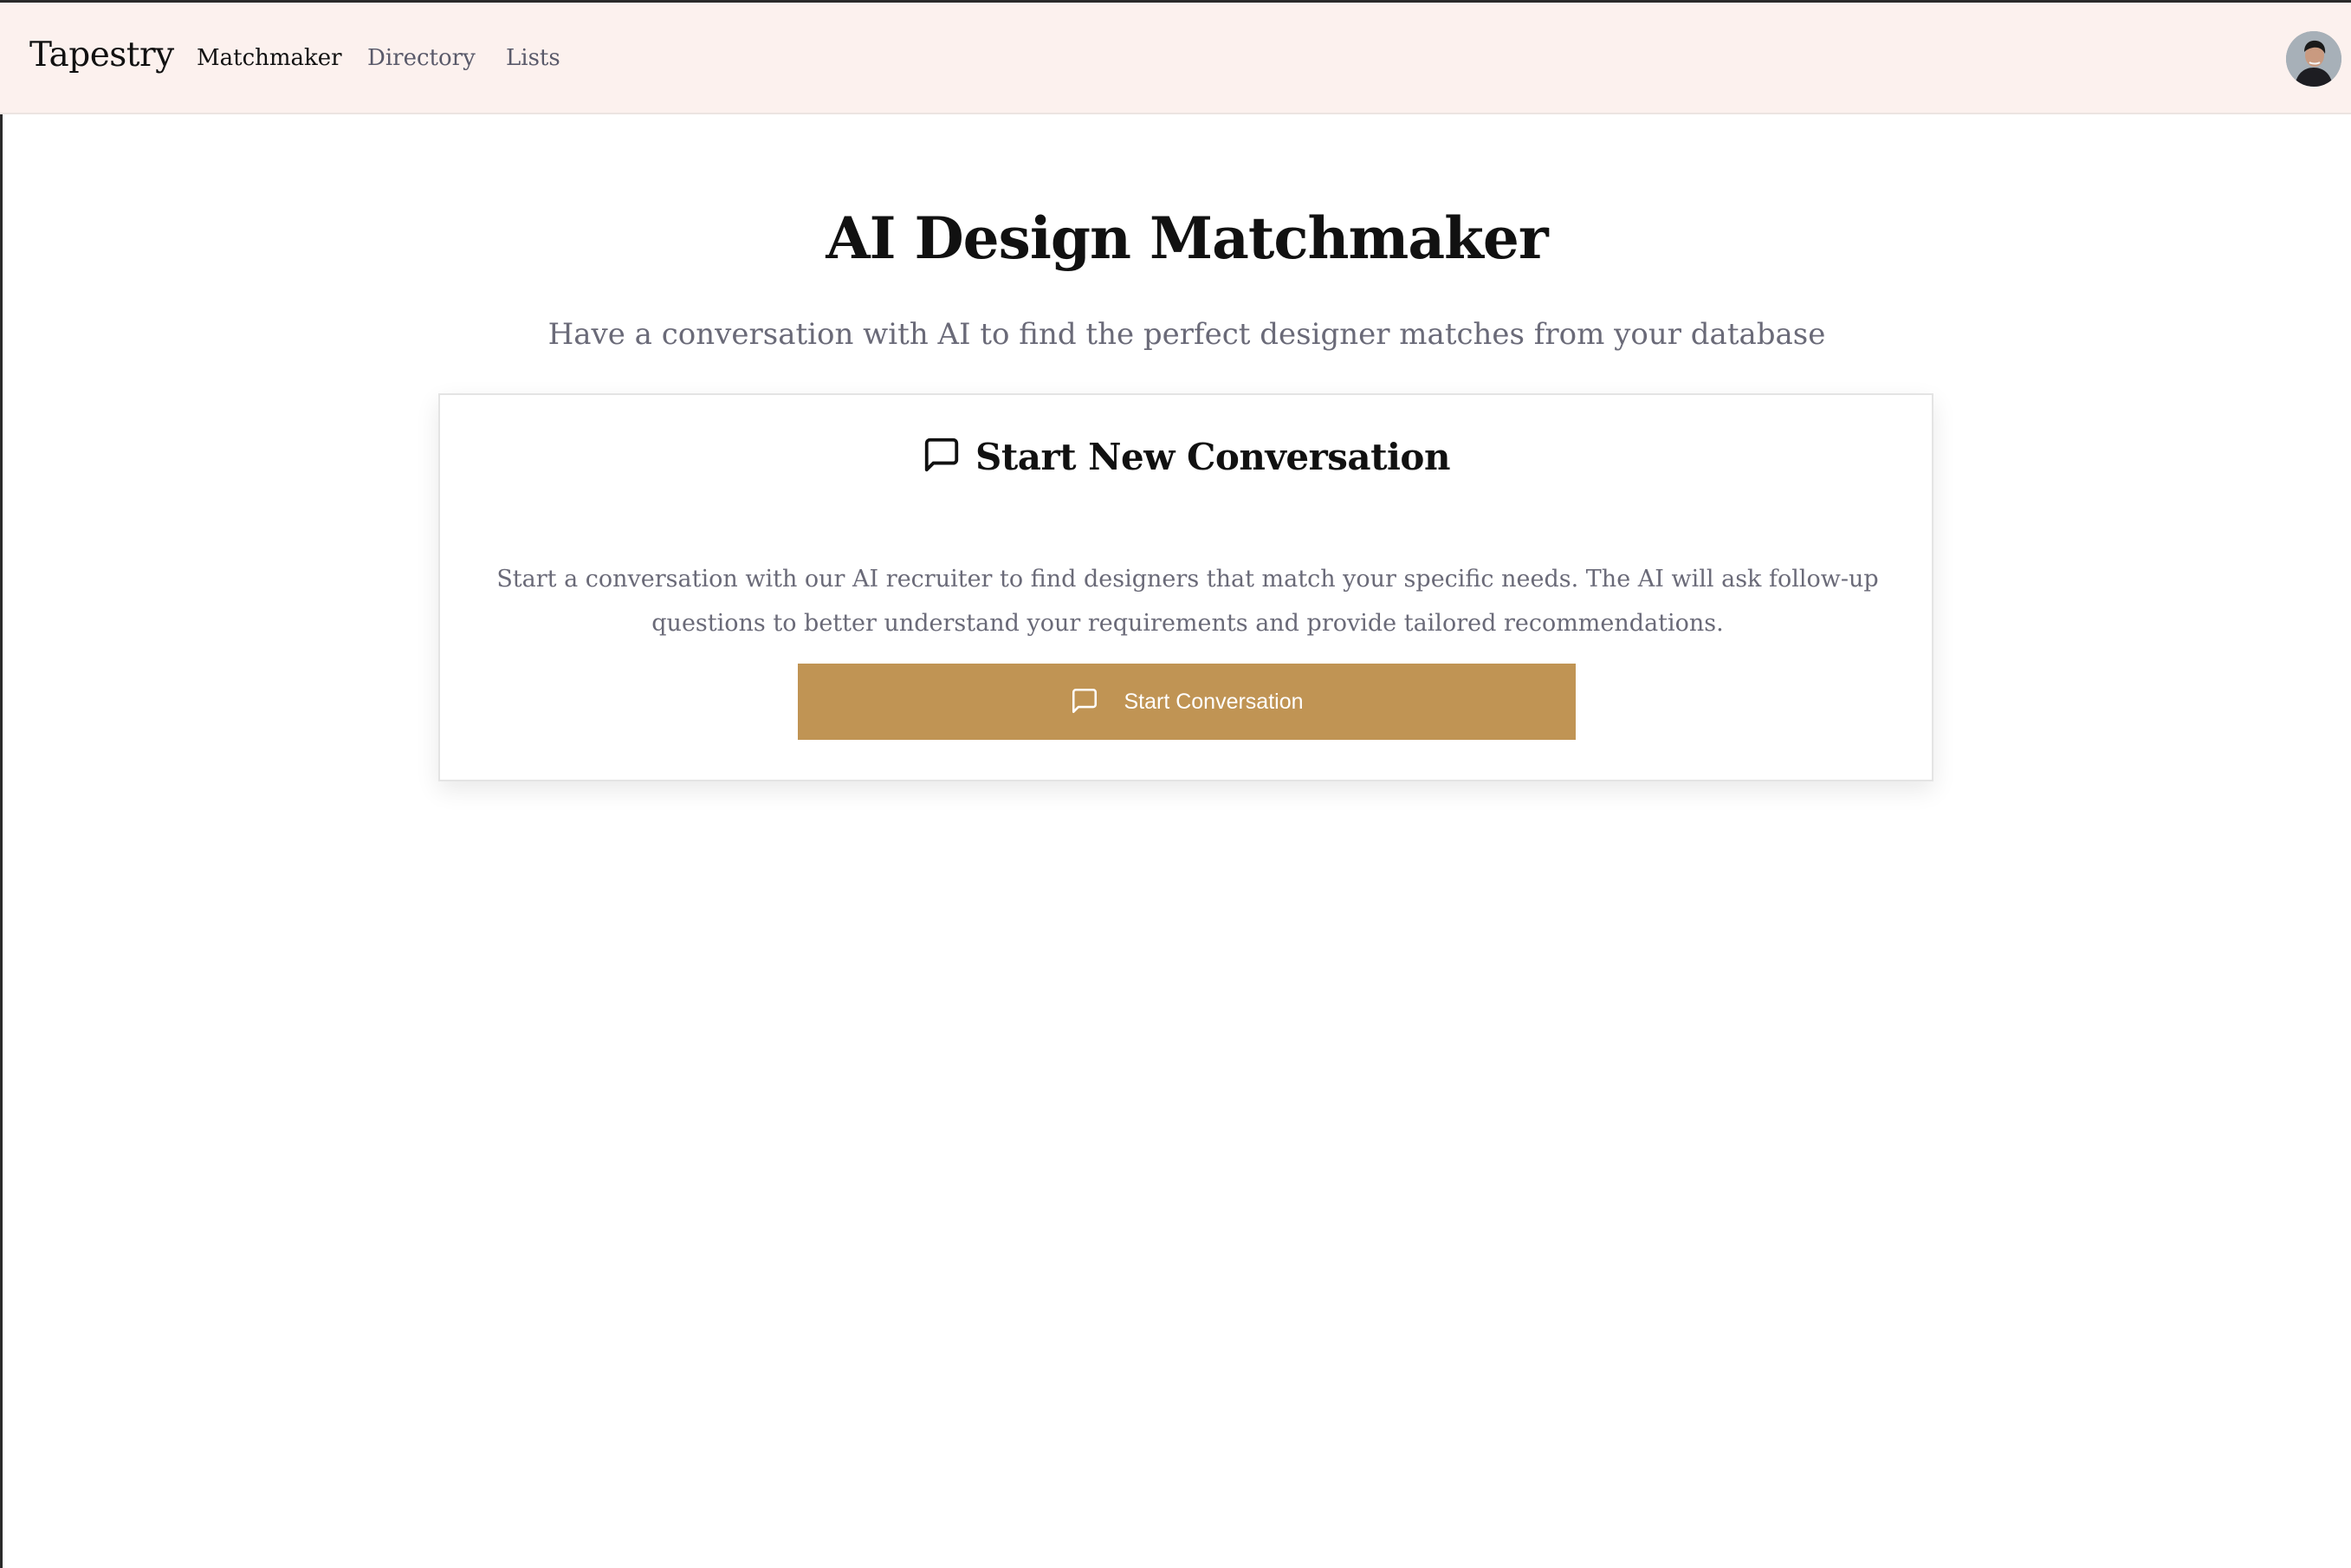 The image size is (2351, 1568). Describe the element at coordinates (533, 58) in the screenshot. I see `nav-link-lists: Lists` at that location.